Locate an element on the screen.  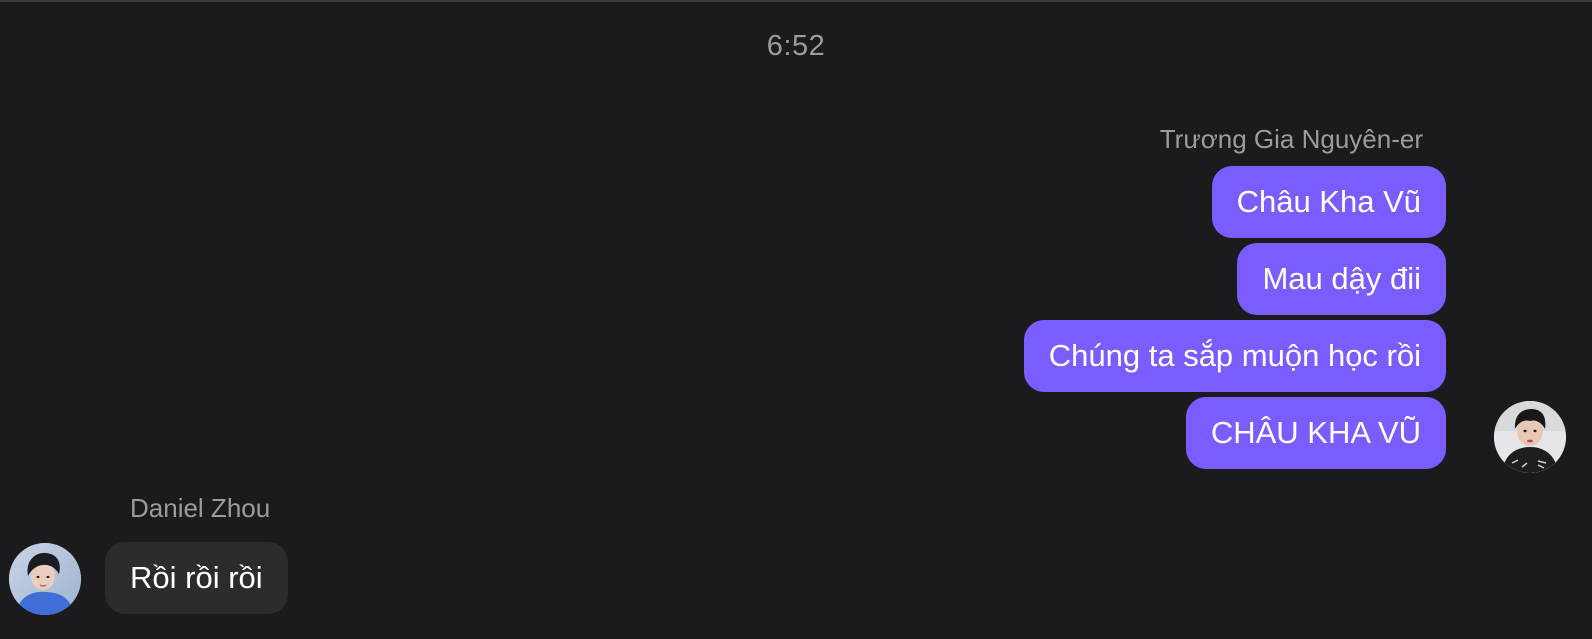
incoming-user-avatar is located at coordinates (45, 579).